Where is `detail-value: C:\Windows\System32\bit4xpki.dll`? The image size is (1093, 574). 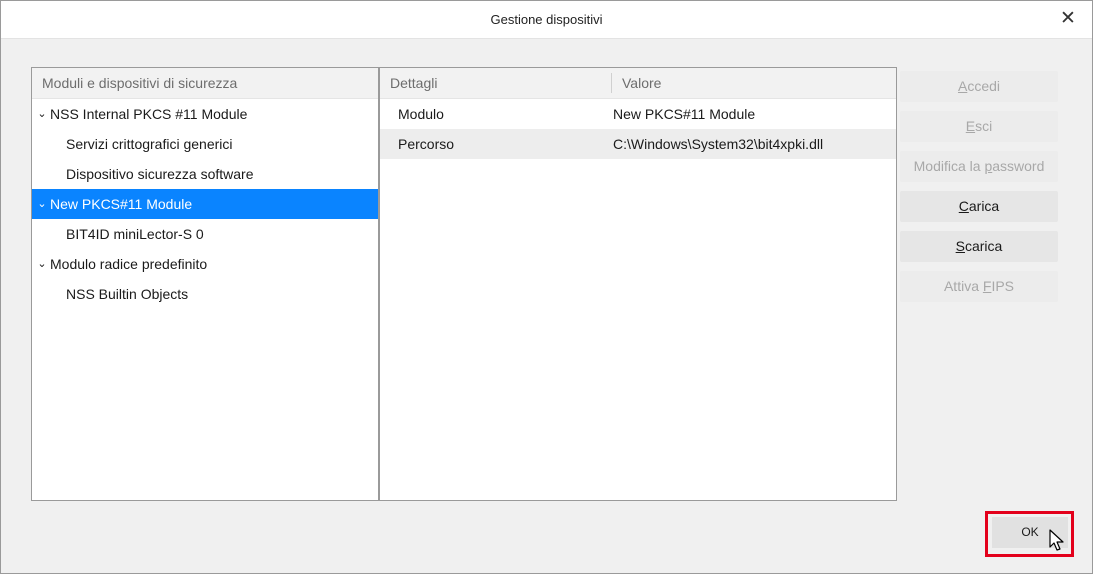
detail-value: C:\Windows\System32\bit4xpki.dll is located at coordinates (718, 144).